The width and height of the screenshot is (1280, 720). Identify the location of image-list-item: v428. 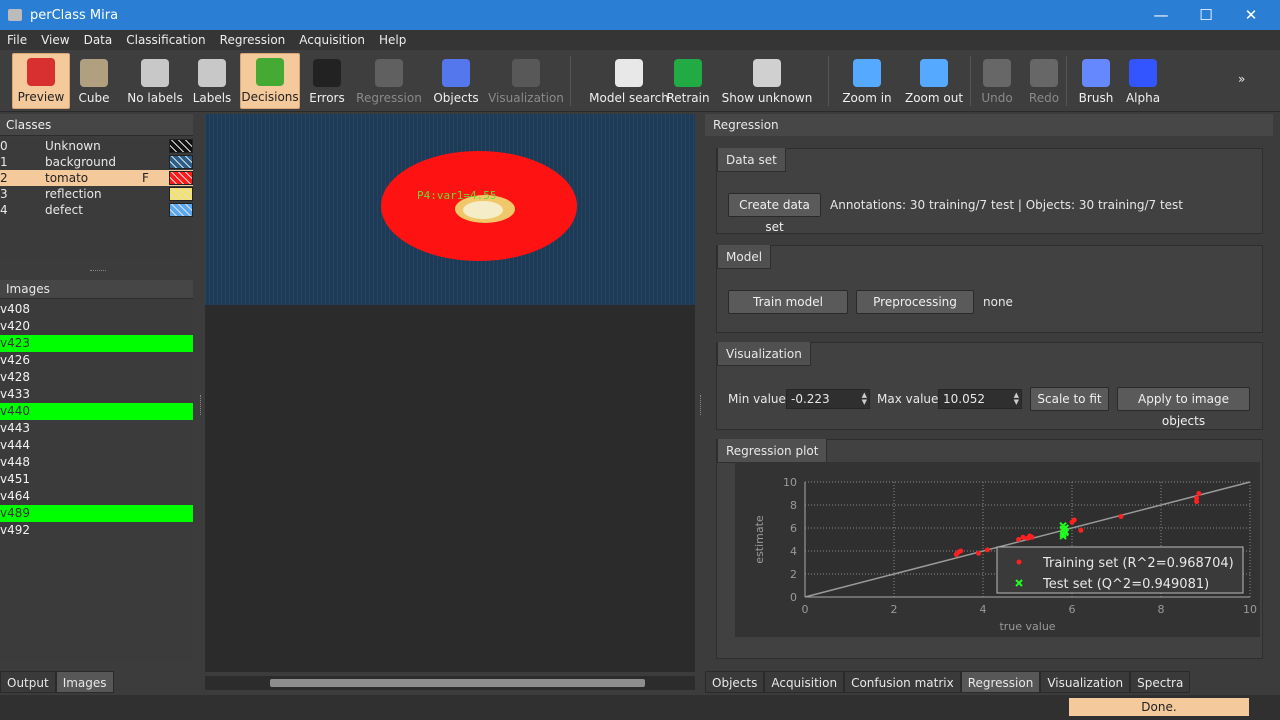
(96, 377).